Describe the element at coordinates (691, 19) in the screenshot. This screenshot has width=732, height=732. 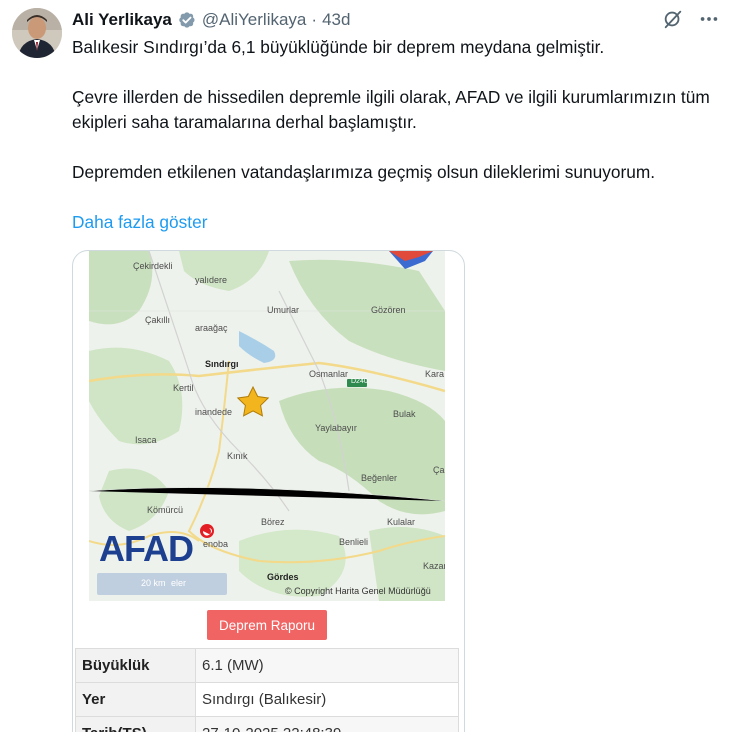
I see `tweet-actions` at that location.